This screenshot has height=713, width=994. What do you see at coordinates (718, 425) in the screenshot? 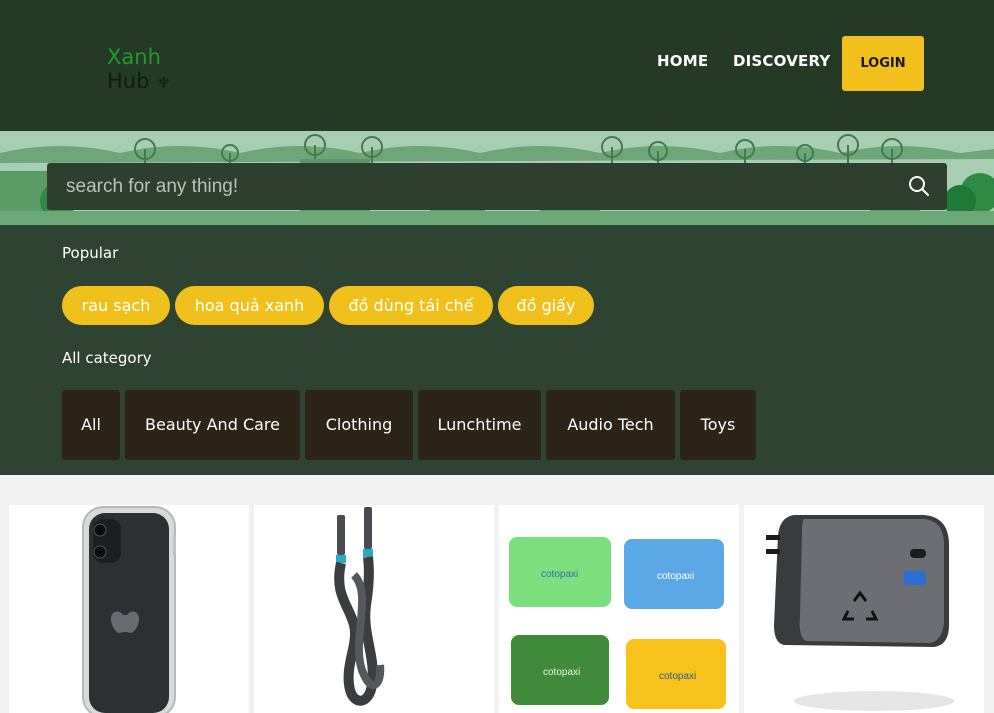
I see `category-toys: Toys` at bounding box center [718, 425].